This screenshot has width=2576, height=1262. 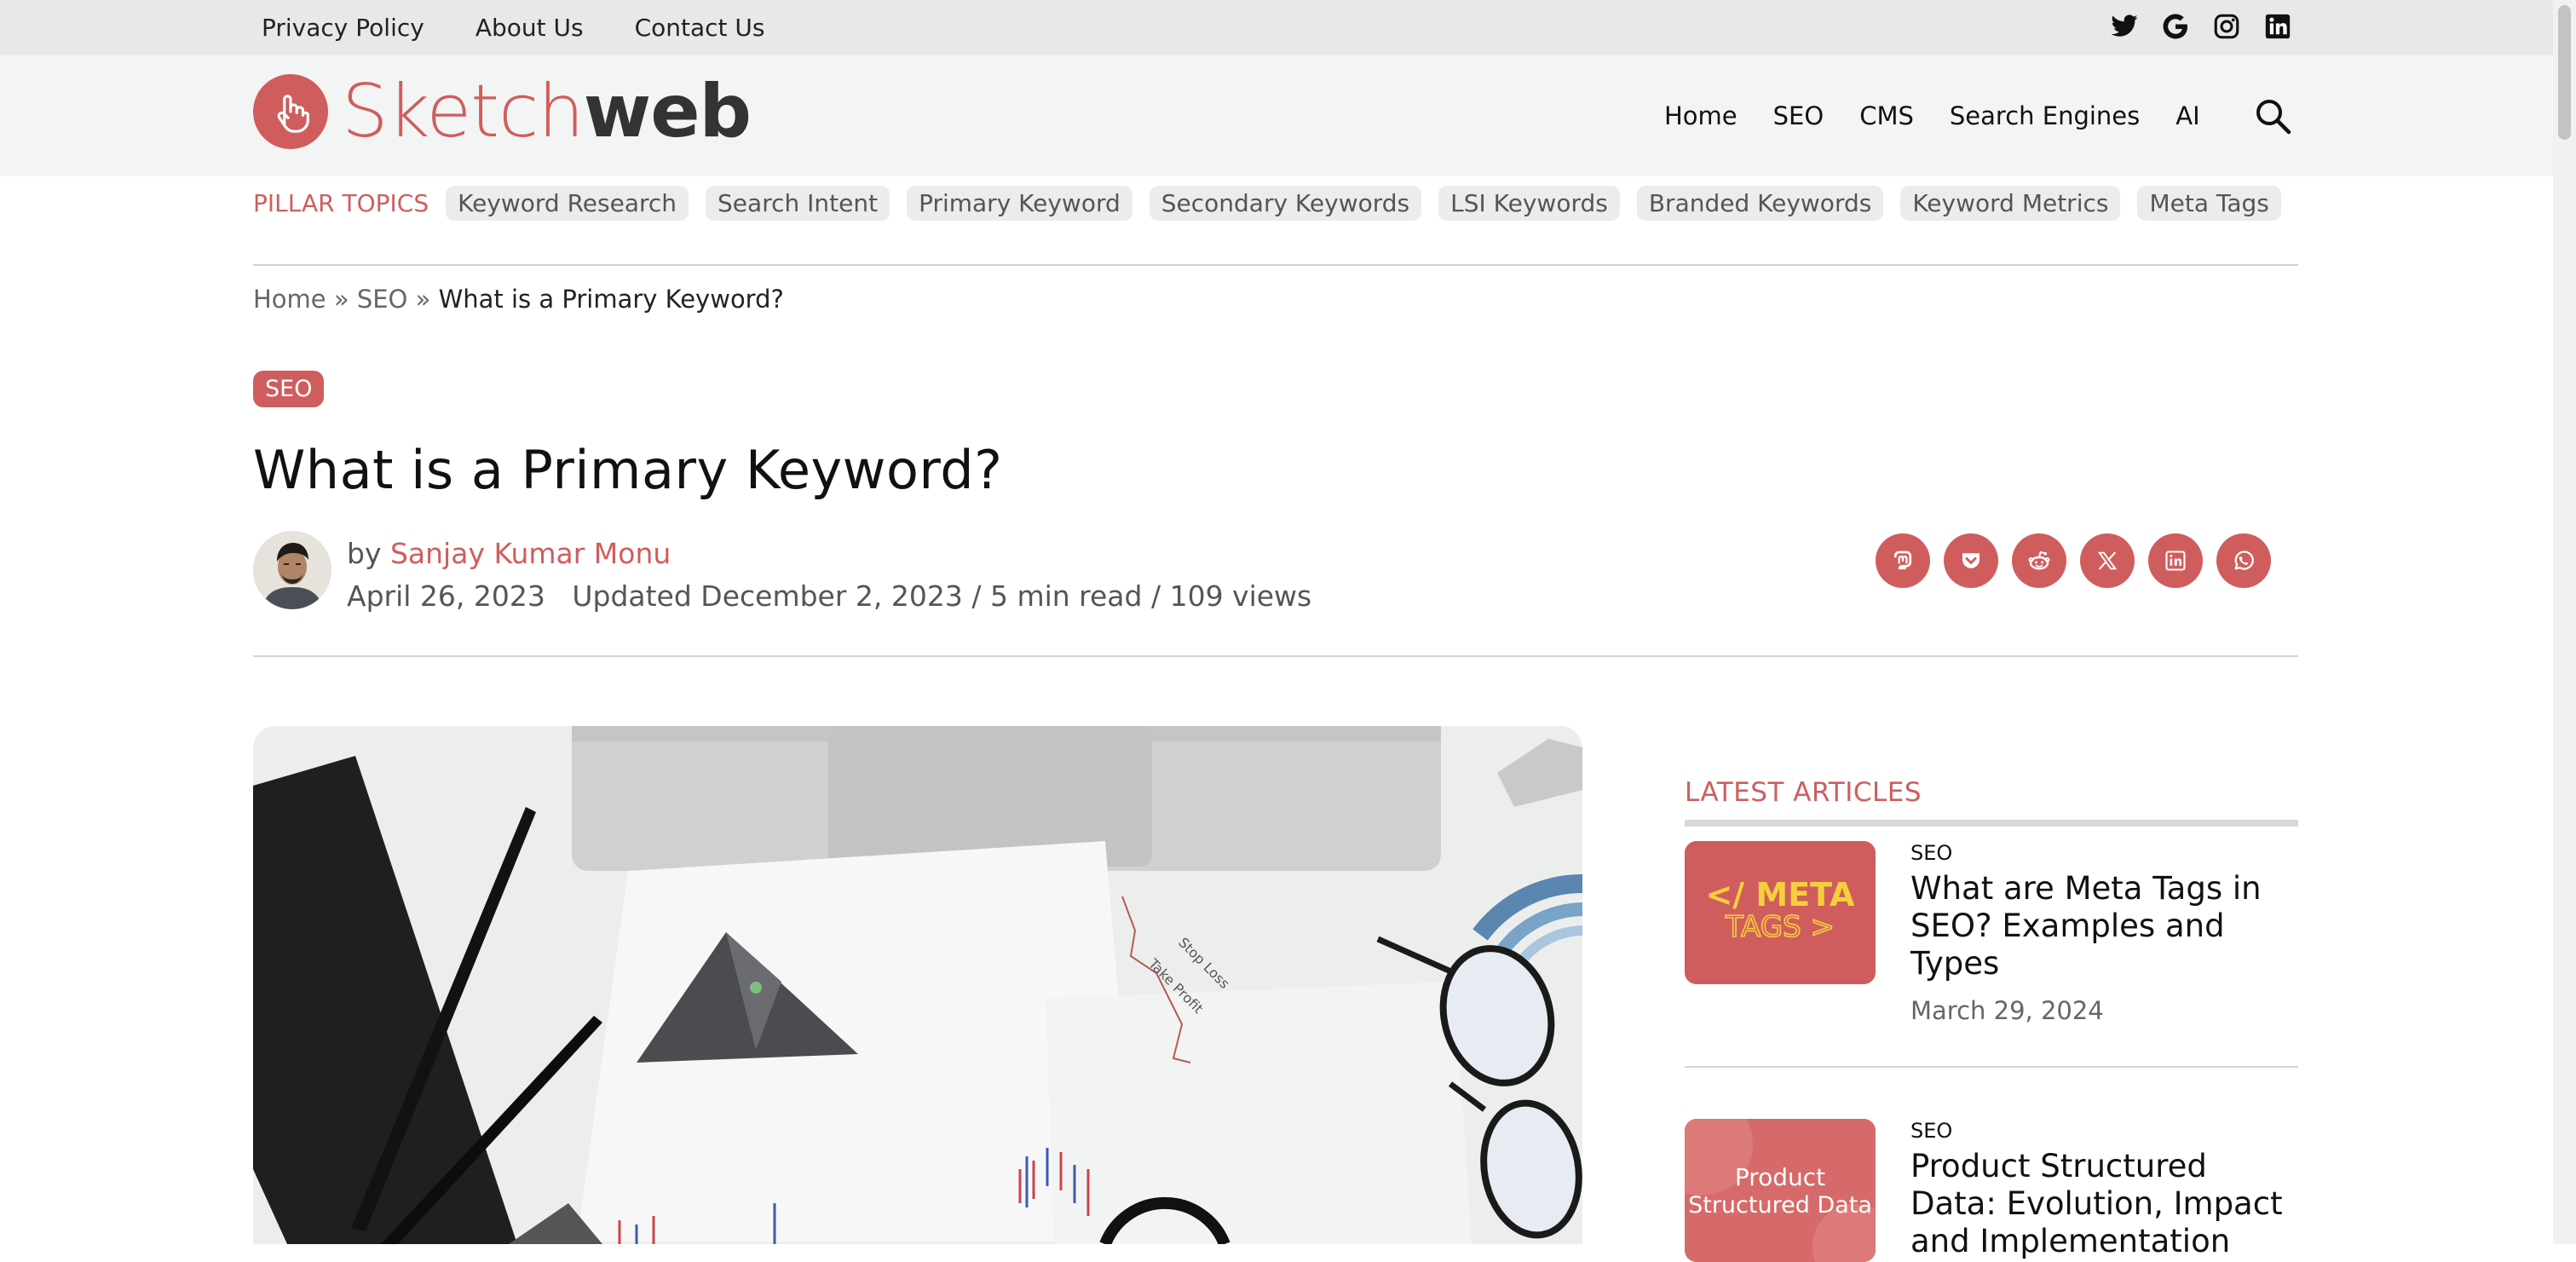 I want to click on article-thumbnail: </ META TAGS >, so click(x=1780, y=912).